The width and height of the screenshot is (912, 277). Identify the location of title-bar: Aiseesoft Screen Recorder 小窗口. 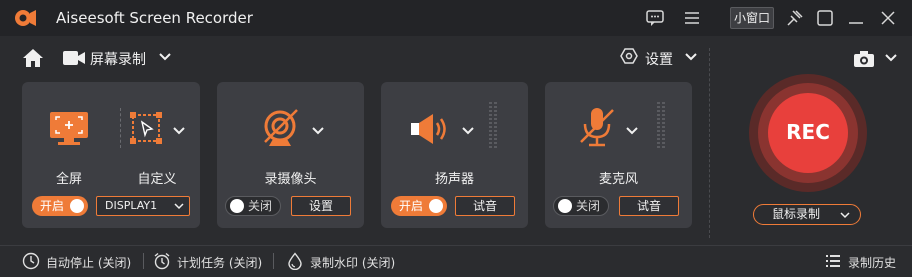
(456, 18).